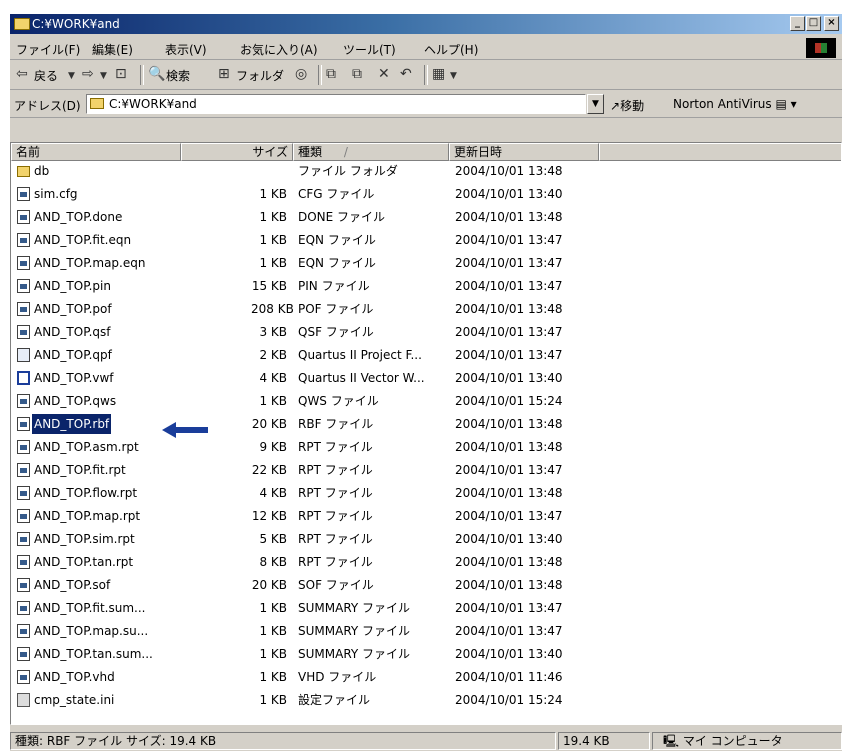 The height and width of the screenshot is (751, 842). What do you see at coordinates (426, 171) in the screenshot?
I see `file-row: db ファイル フォルダ 2004/10/01 13:48` at bounding box center [426, 171].